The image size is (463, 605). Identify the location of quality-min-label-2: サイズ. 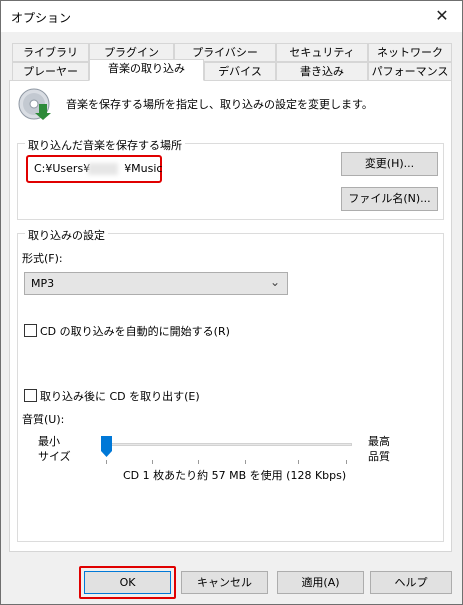
(54, 456).